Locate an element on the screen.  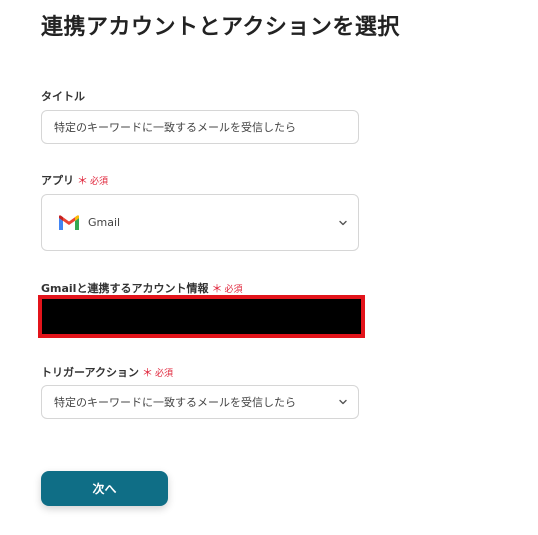
page-title: 連携アカウントとアクションを選択 is located at coordinates (220, 27).